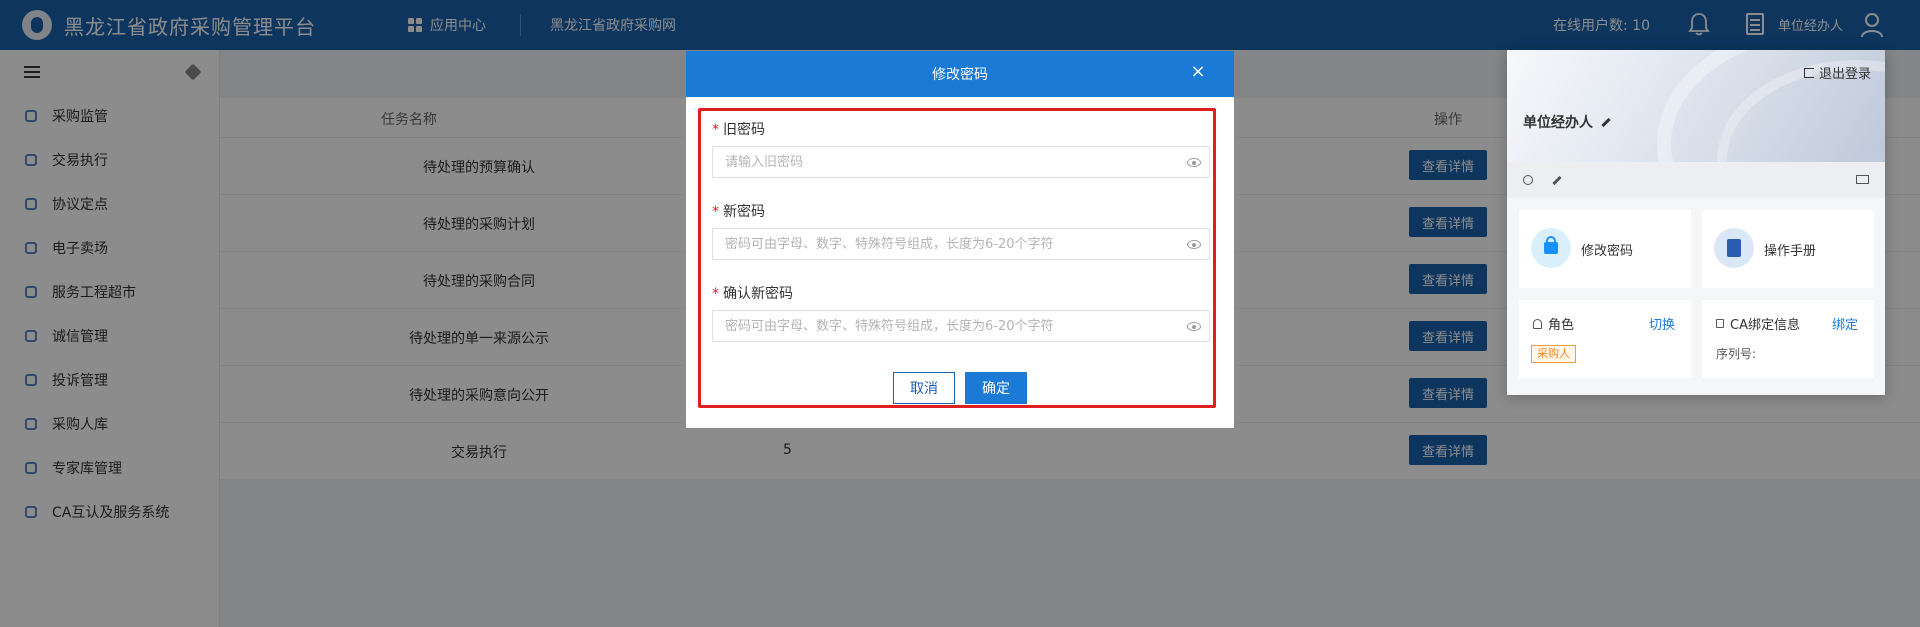 The height and width of the screenshot is (627, 1920). Describe the element at coordinates (1198, 72) in the screenshot. I see `close-icon: ×` at that location.